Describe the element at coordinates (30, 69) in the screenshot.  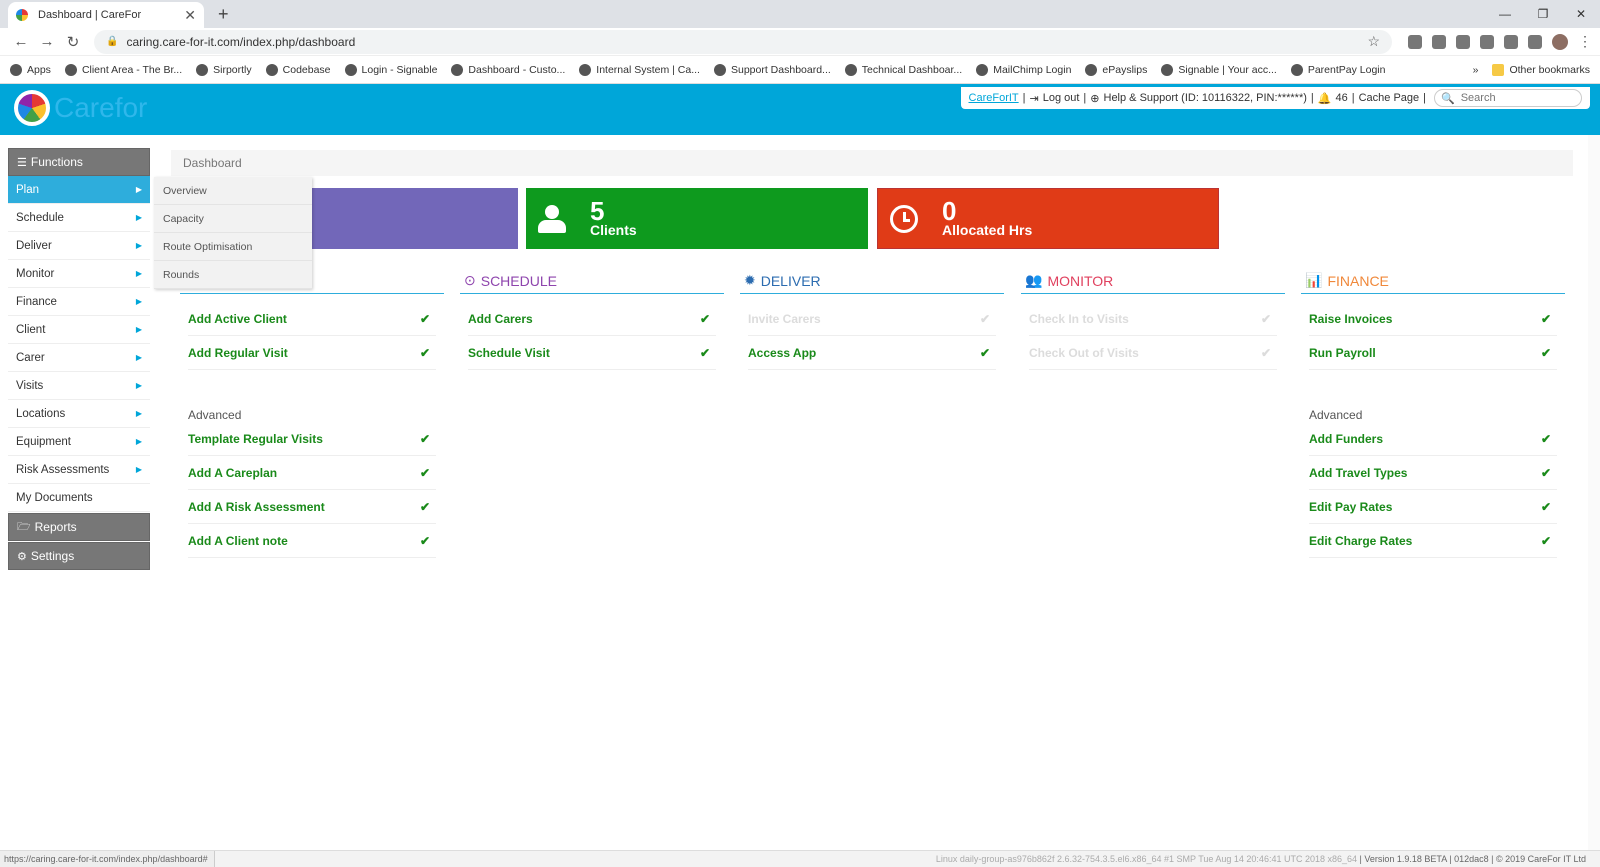
I see `bookmark-apps: Apps` at that location.